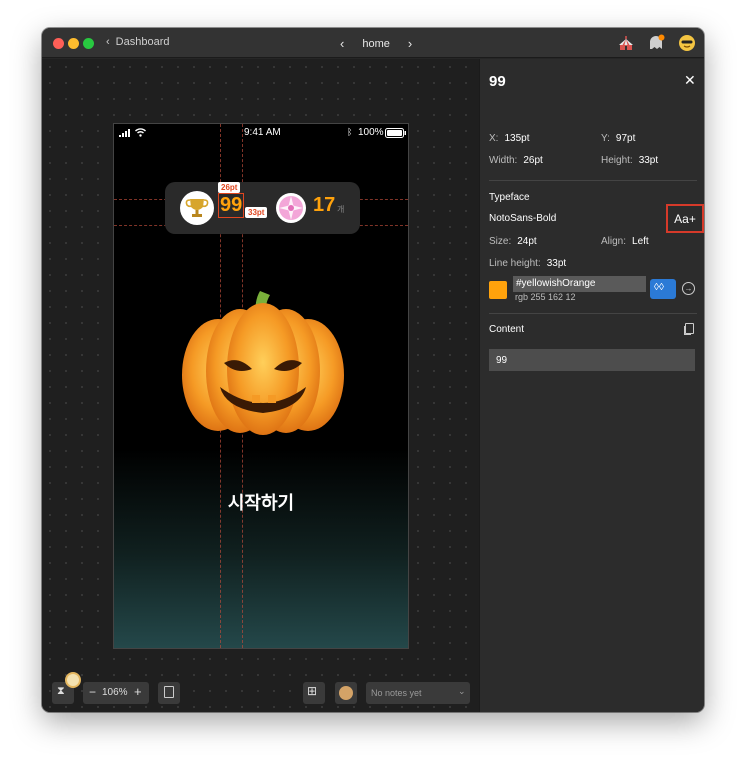 The height and width of the screenshot is (768, 746). I want to click on go-to-color-button: →, so click(688, 288).